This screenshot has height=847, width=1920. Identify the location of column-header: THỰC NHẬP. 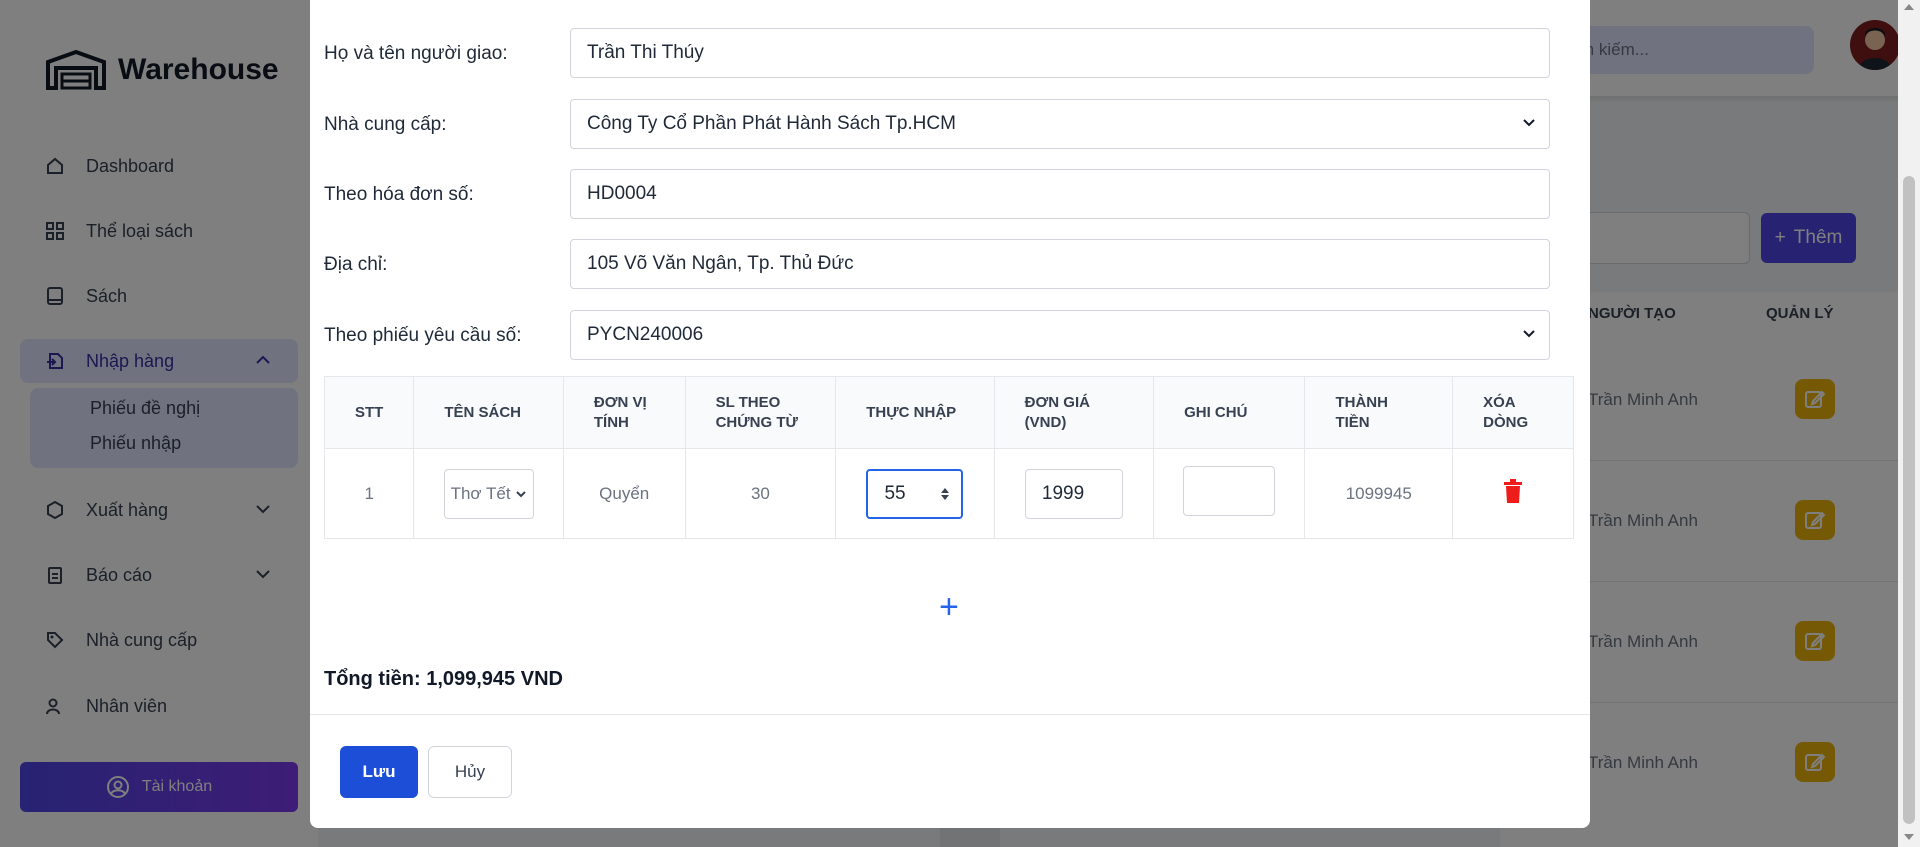
(915, 412).